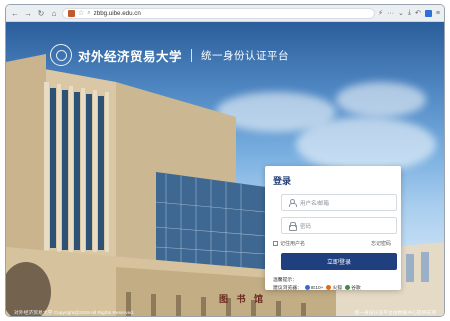 Image resolution: width=450 pixels, height=321 pixels. I want to click on remember-checkbox, so click(275, 243).